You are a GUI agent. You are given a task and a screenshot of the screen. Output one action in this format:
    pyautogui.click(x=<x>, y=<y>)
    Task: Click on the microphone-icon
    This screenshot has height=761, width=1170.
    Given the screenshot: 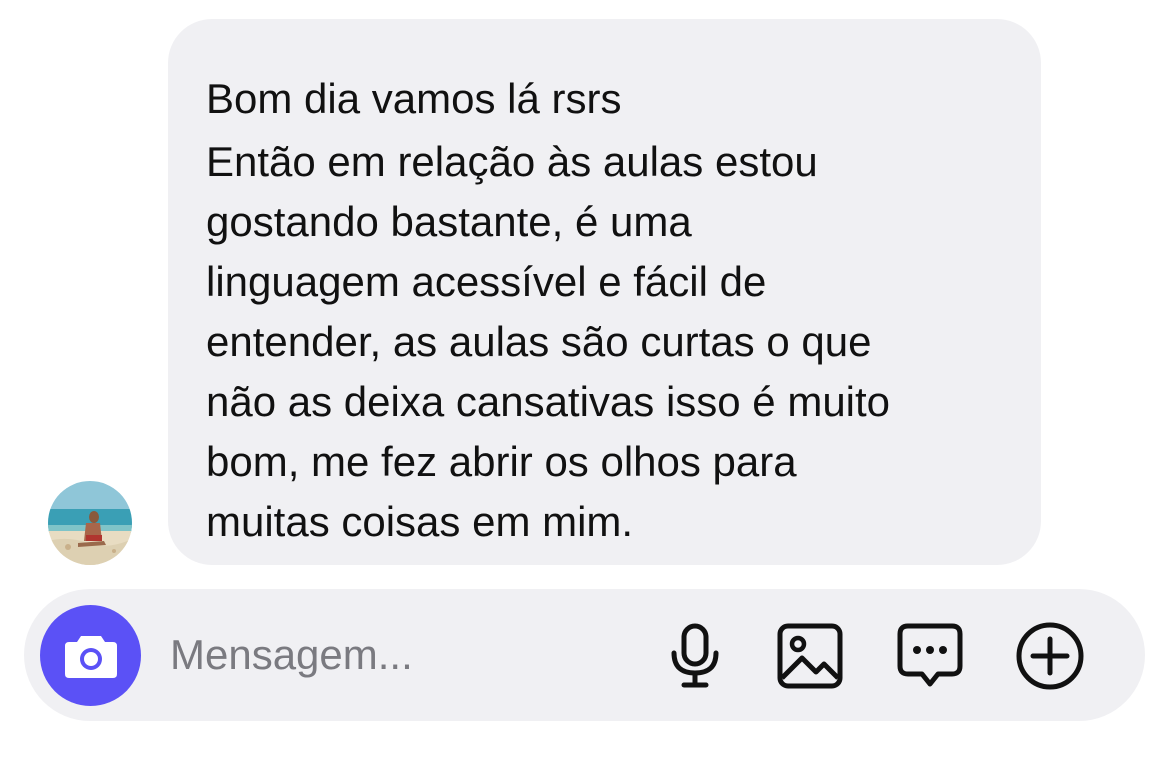 What is the action you would take?
    pyautogui.click(x=695, y=655)
    